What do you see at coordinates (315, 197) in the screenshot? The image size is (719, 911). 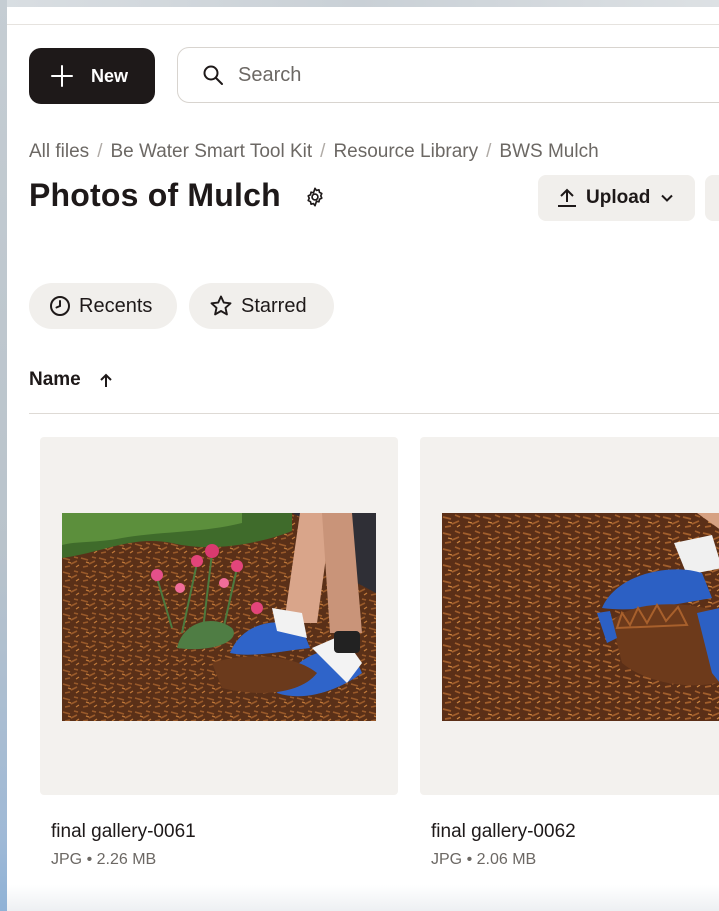 I see `gear-icon` at bounding box center [315, 197].